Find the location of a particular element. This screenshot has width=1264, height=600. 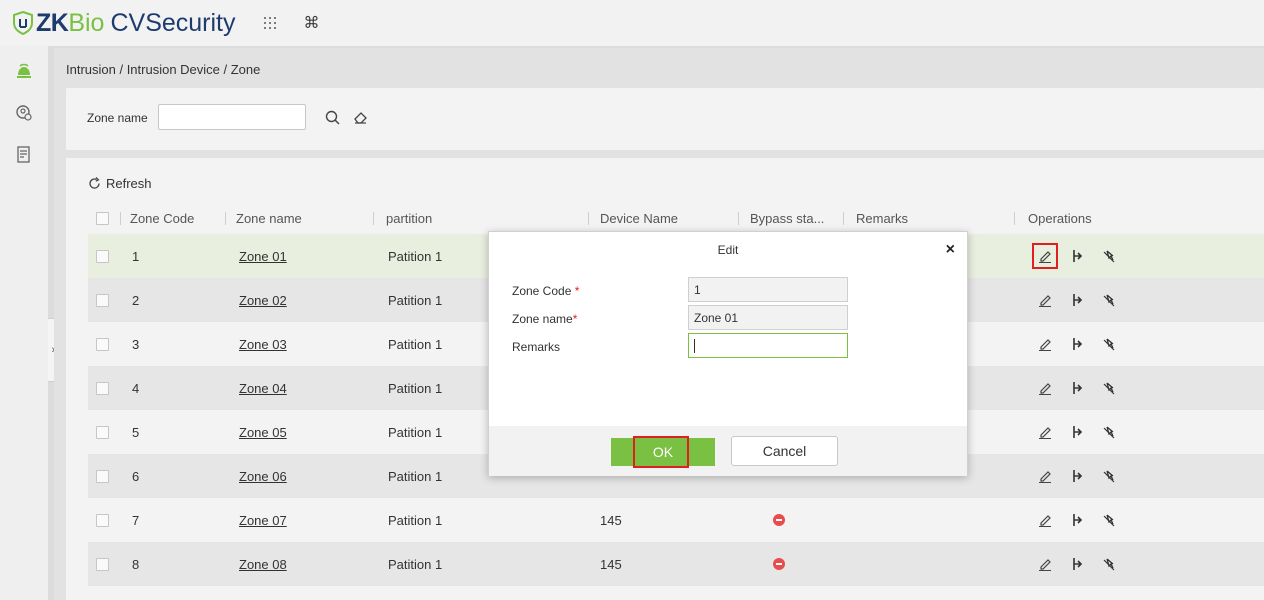

intrusion-module-icon is located at coordinates (24, 71).